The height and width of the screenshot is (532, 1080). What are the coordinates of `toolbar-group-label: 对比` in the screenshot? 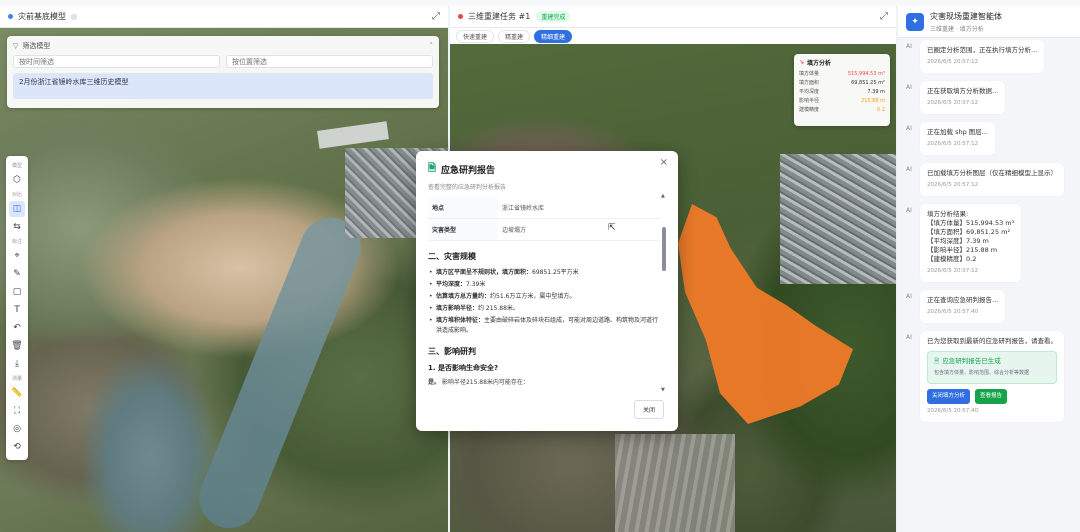 It's located at (16, 195).